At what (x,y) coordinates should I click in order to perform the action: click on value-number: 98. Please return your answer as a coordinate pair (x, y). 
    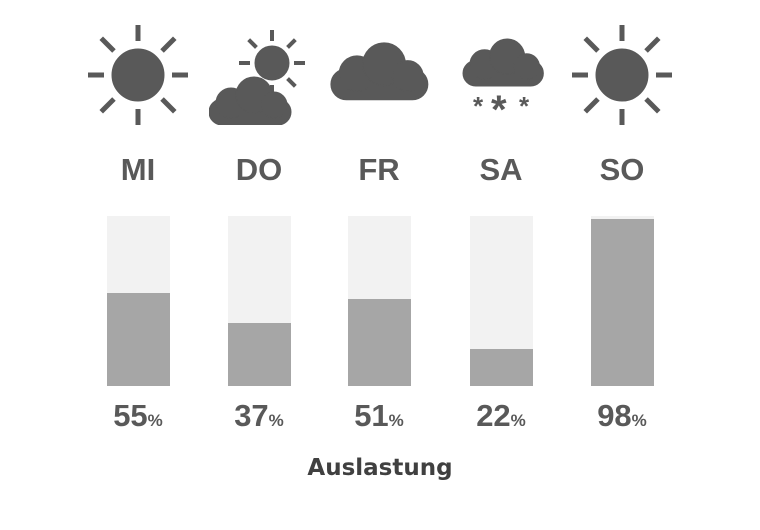
    Looking at the image, I should click on (614, 415).